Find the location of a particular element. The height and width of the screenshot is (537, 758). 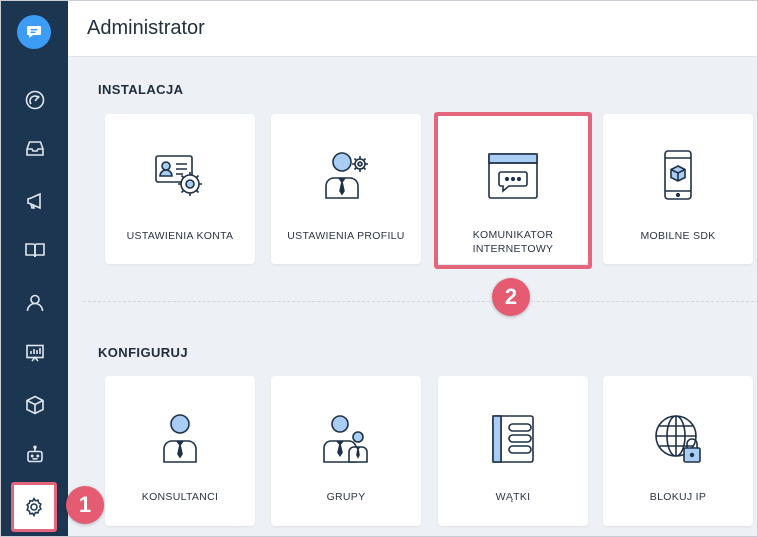

sidebar-item-knowledge is located at coordinates (34, 250).